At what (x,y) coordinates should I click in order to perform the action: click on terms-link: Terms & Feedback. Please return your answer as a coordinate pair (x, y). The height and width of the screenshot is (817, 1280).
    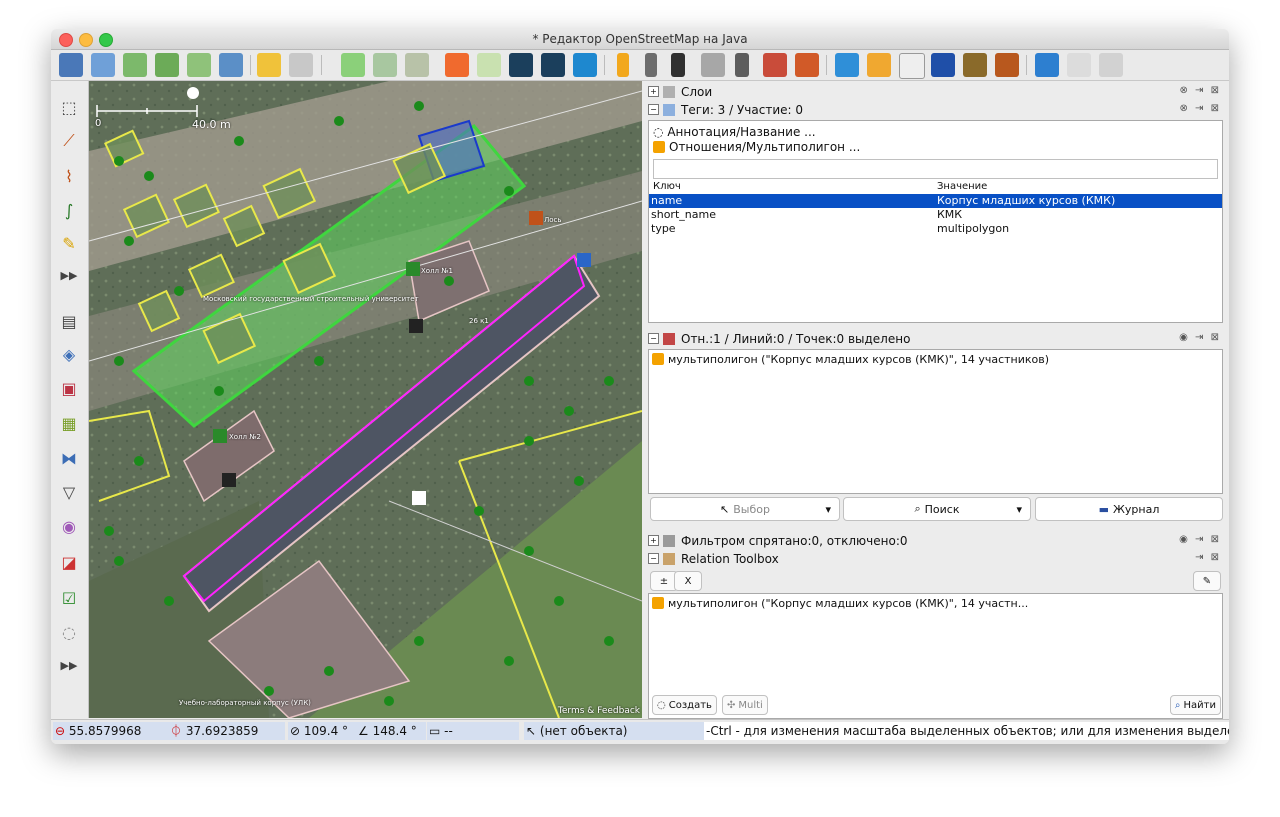
    Looking at the image, I should click on (599, 711).